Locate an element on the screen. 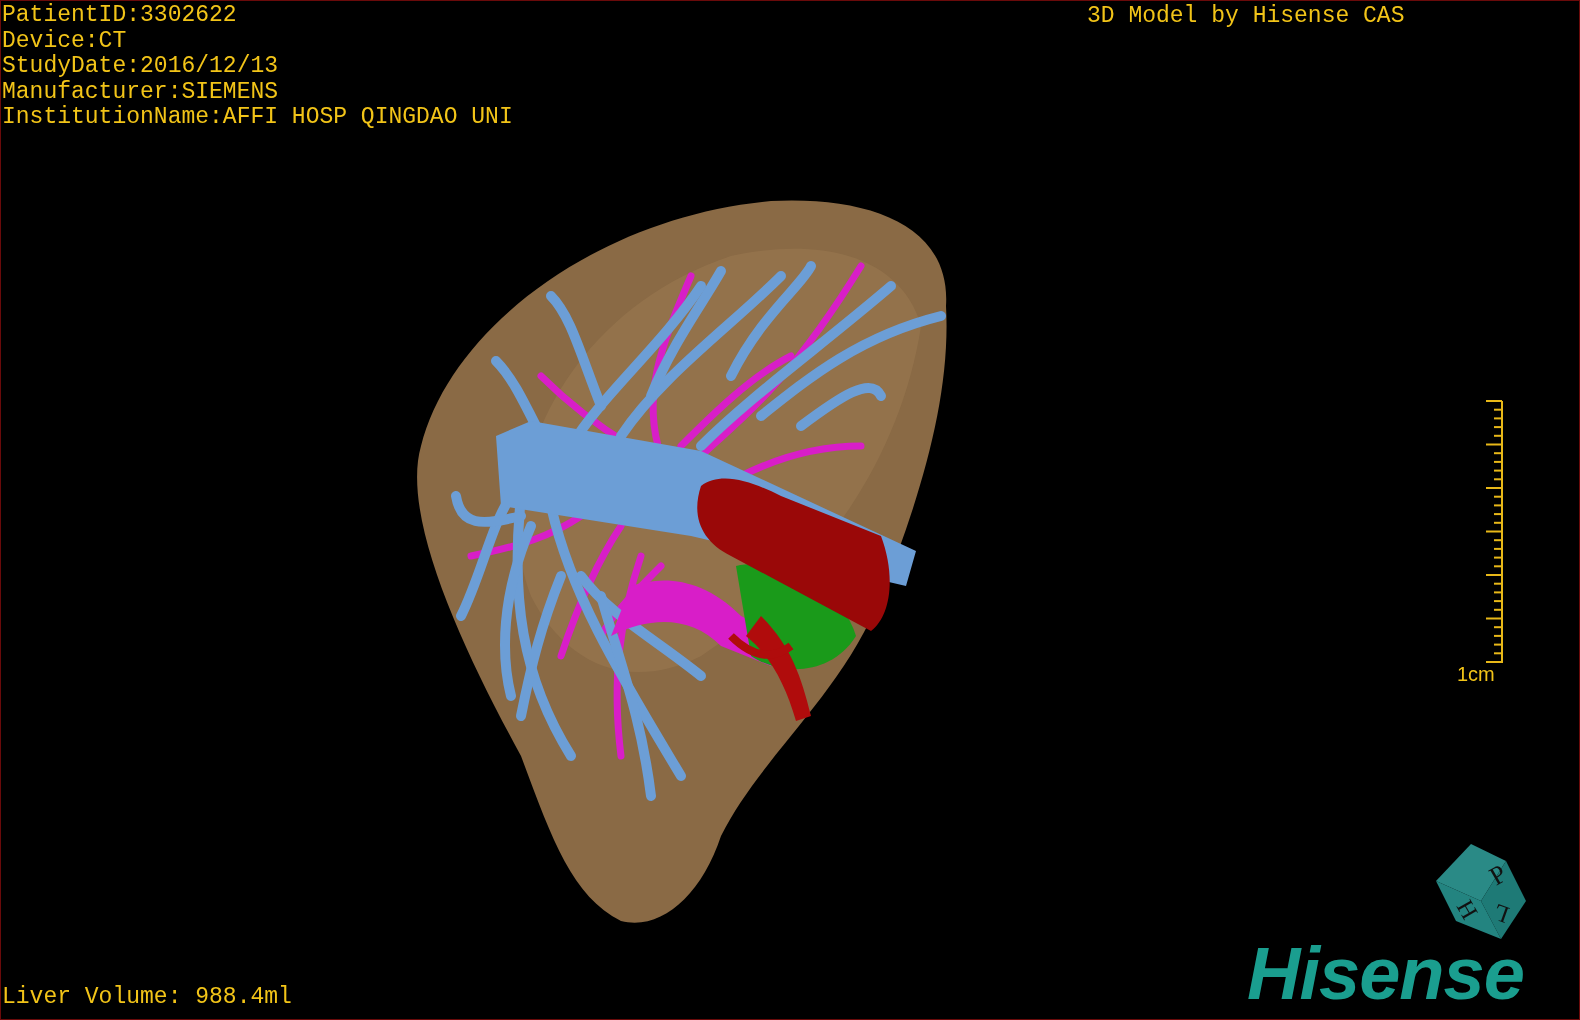 This screenshot has height=1020, width=1580. liver-volume-text: Liver Volume: 988.4ml is located at coordinates (147, 997).